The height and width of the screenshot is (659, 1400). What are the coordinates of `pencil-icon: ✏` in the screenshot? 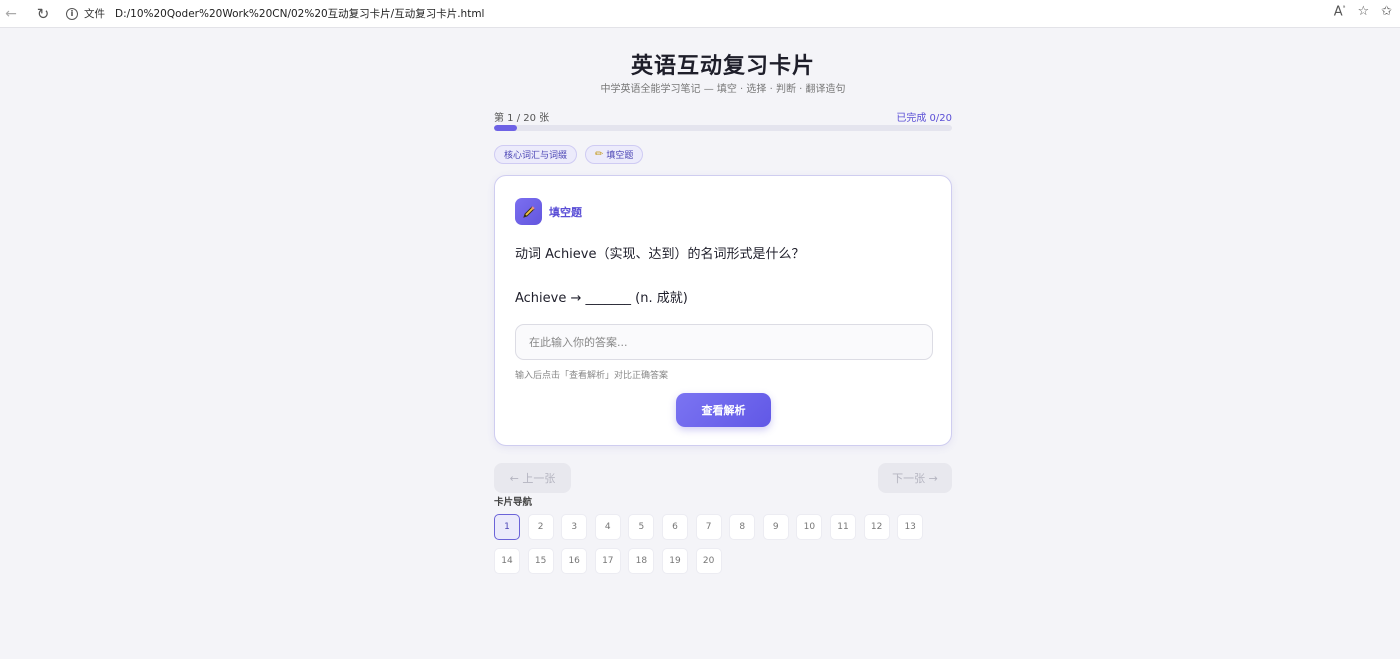 It's located at (599, 154).